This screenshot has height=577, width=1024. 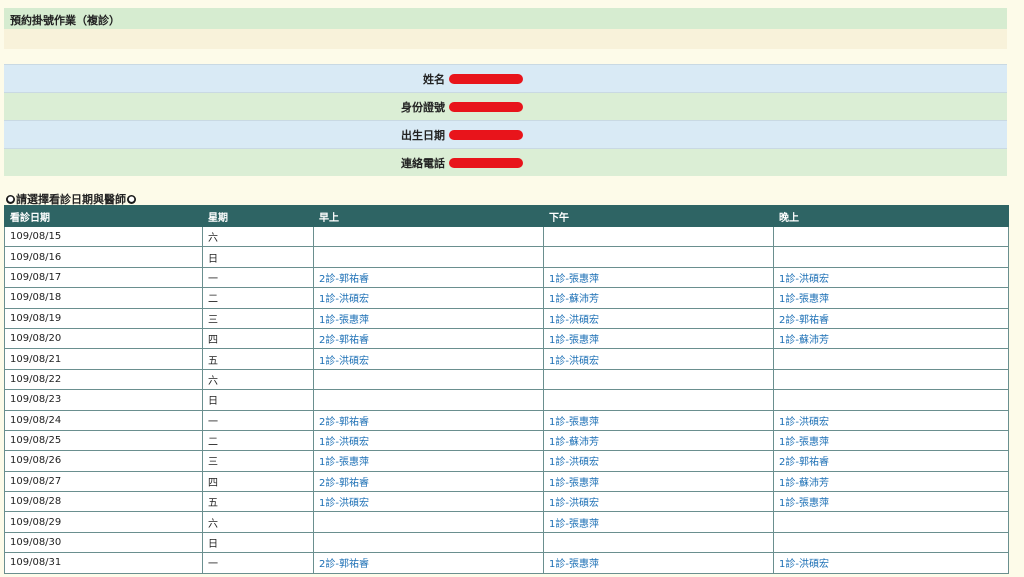 I want to click on table-row: 109/08/15 六, so click(x=506, y=236).